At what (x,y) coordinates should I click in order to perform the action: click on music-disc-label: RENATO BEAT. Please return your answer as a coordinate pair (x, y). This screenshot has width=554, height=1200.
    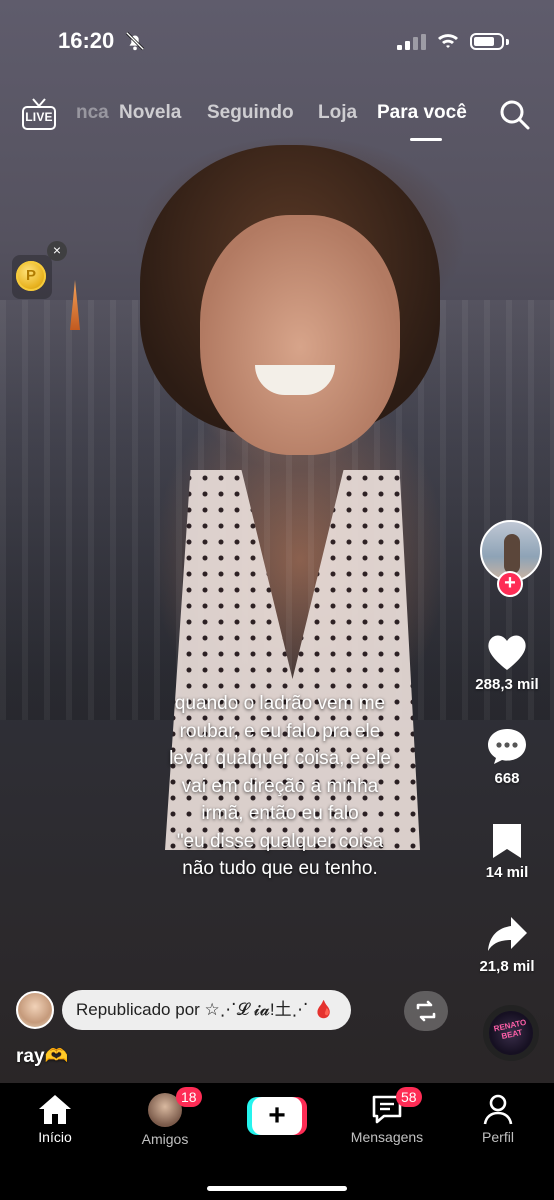
    Looking at the image, I should click on (510, 1029).